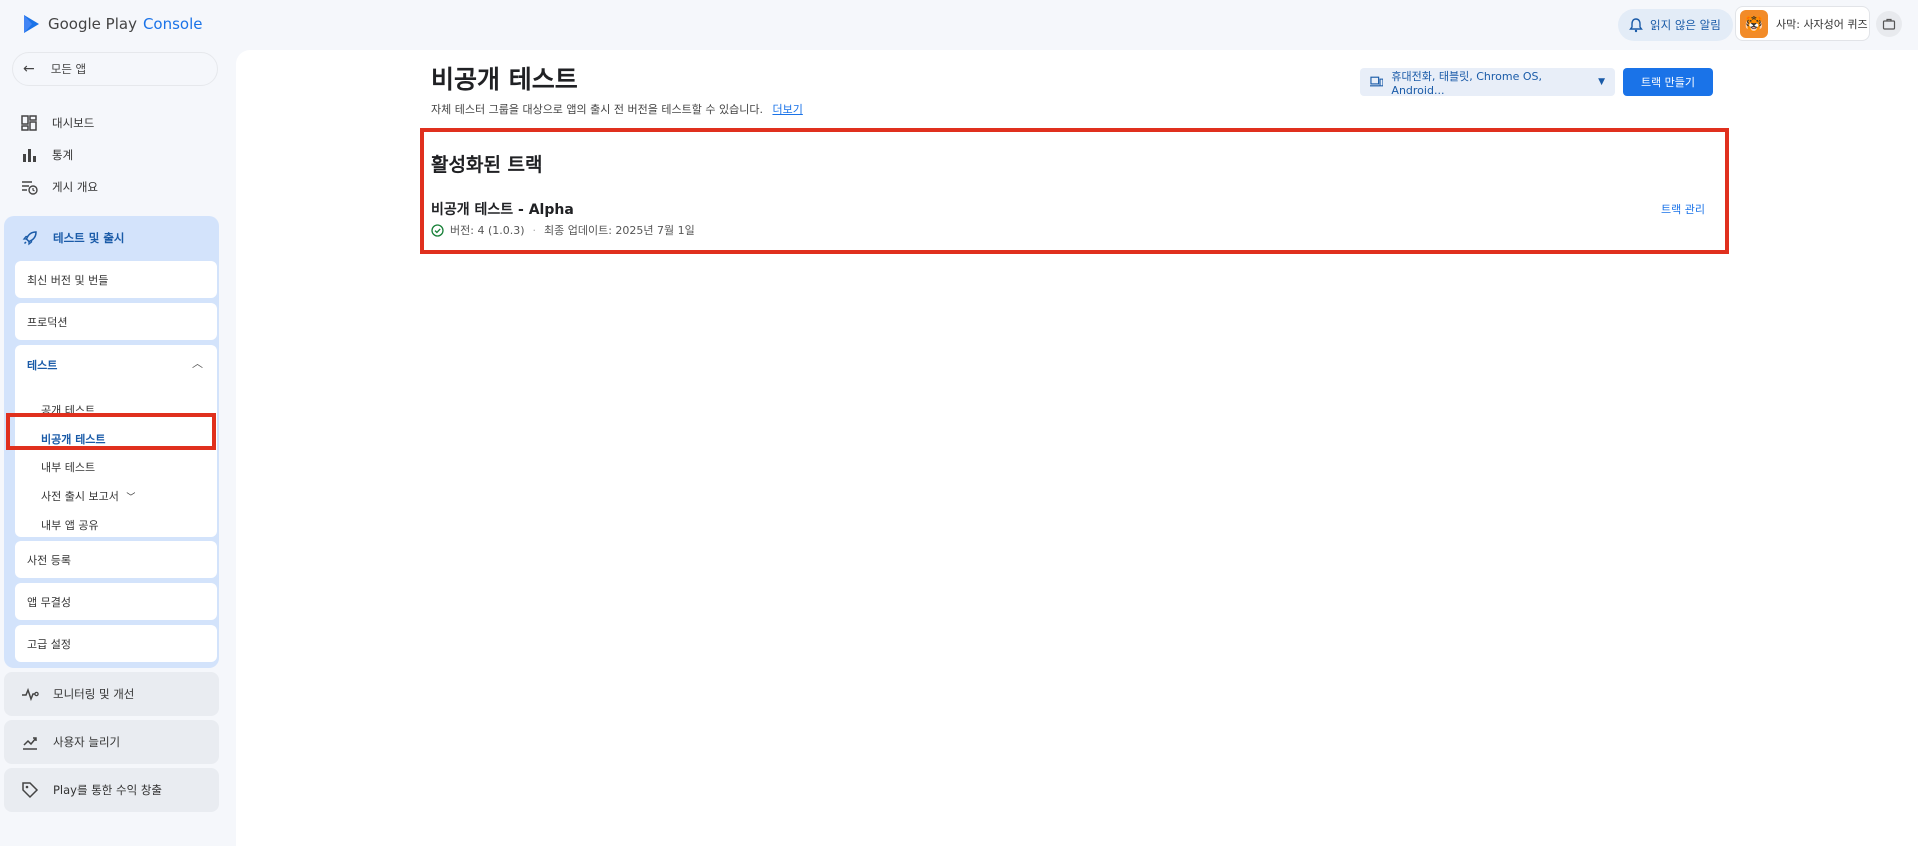 The width and height of the screenshot is (1918, 846). What do you see at coordinates (89, 238) in the screenshot?
I see `test-and-release-label: 테스트 및 출시` at bounding box center [89, 238].